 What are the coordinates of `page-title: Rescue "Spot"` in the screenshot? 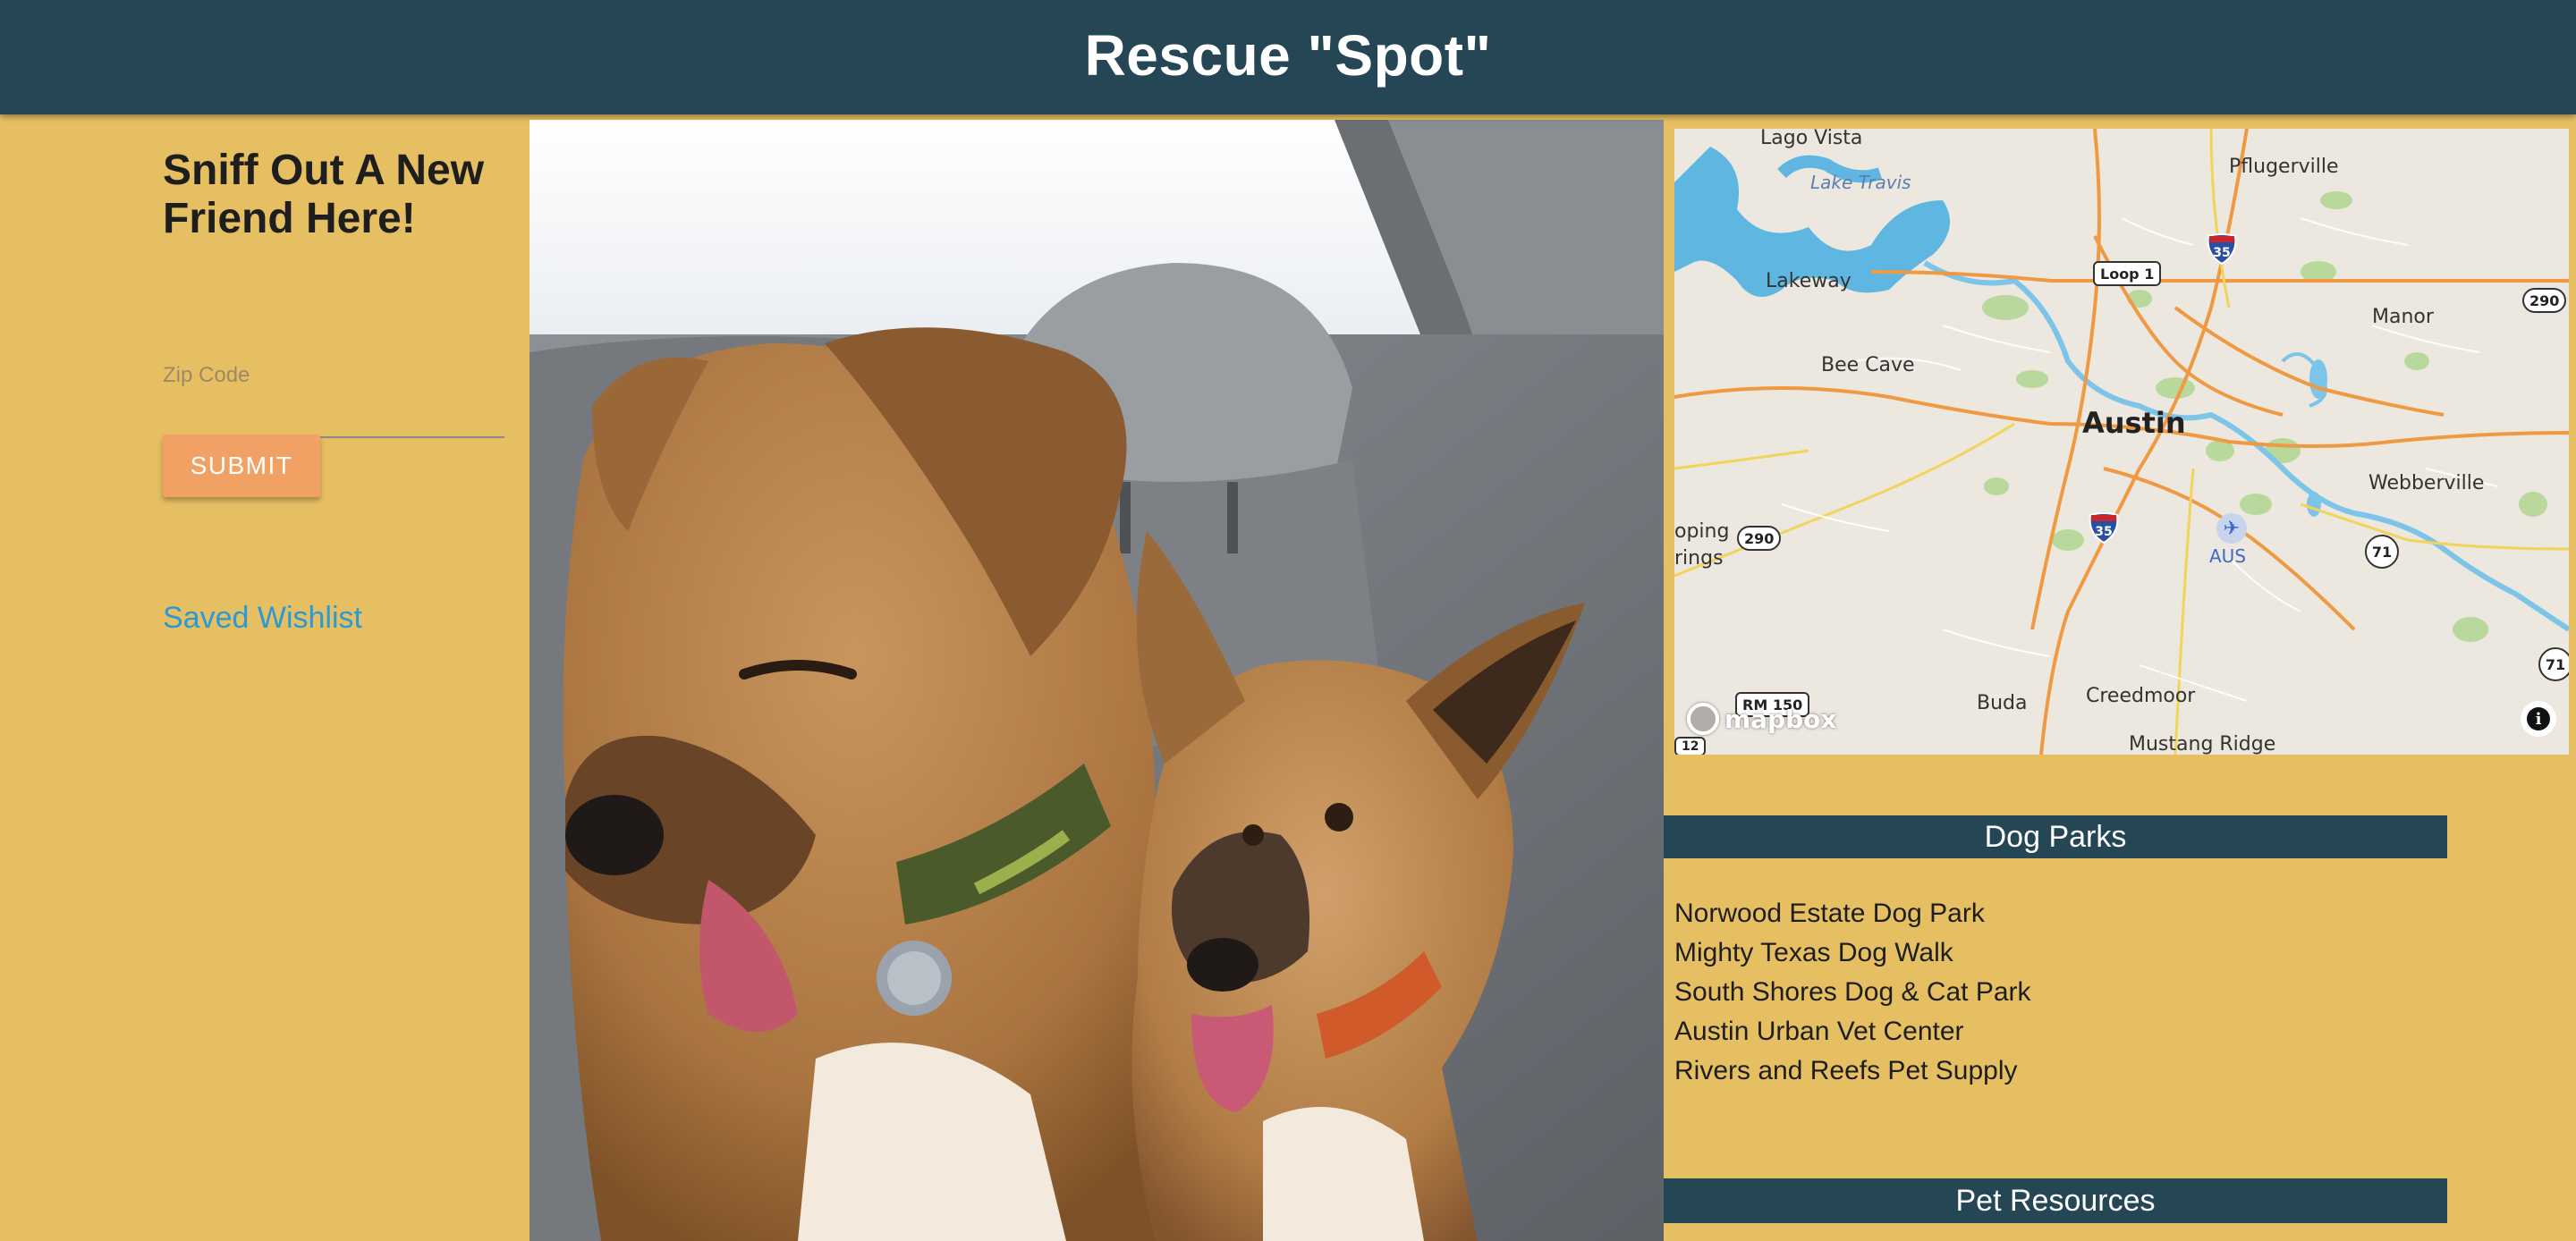 It's located at (1288, 55).